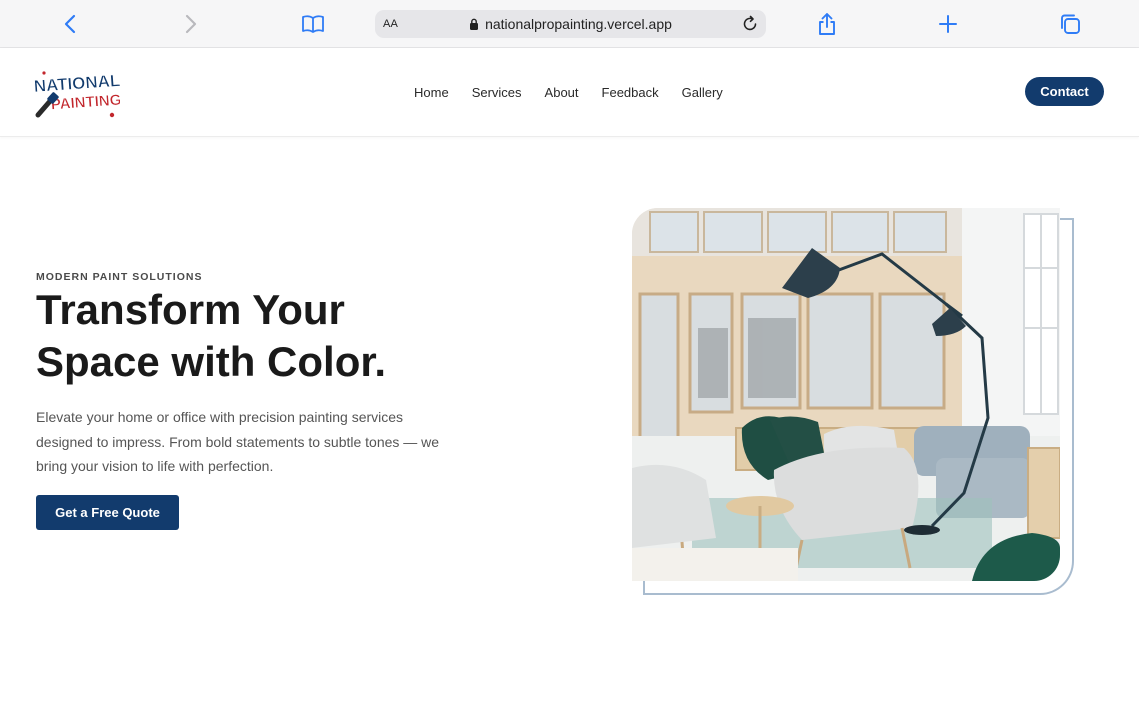  What do you see at coordinates (578, 24) in the screenshot?
I see `url-text: nationalpropainting.vercel.app` at bounding box center [578, 24].